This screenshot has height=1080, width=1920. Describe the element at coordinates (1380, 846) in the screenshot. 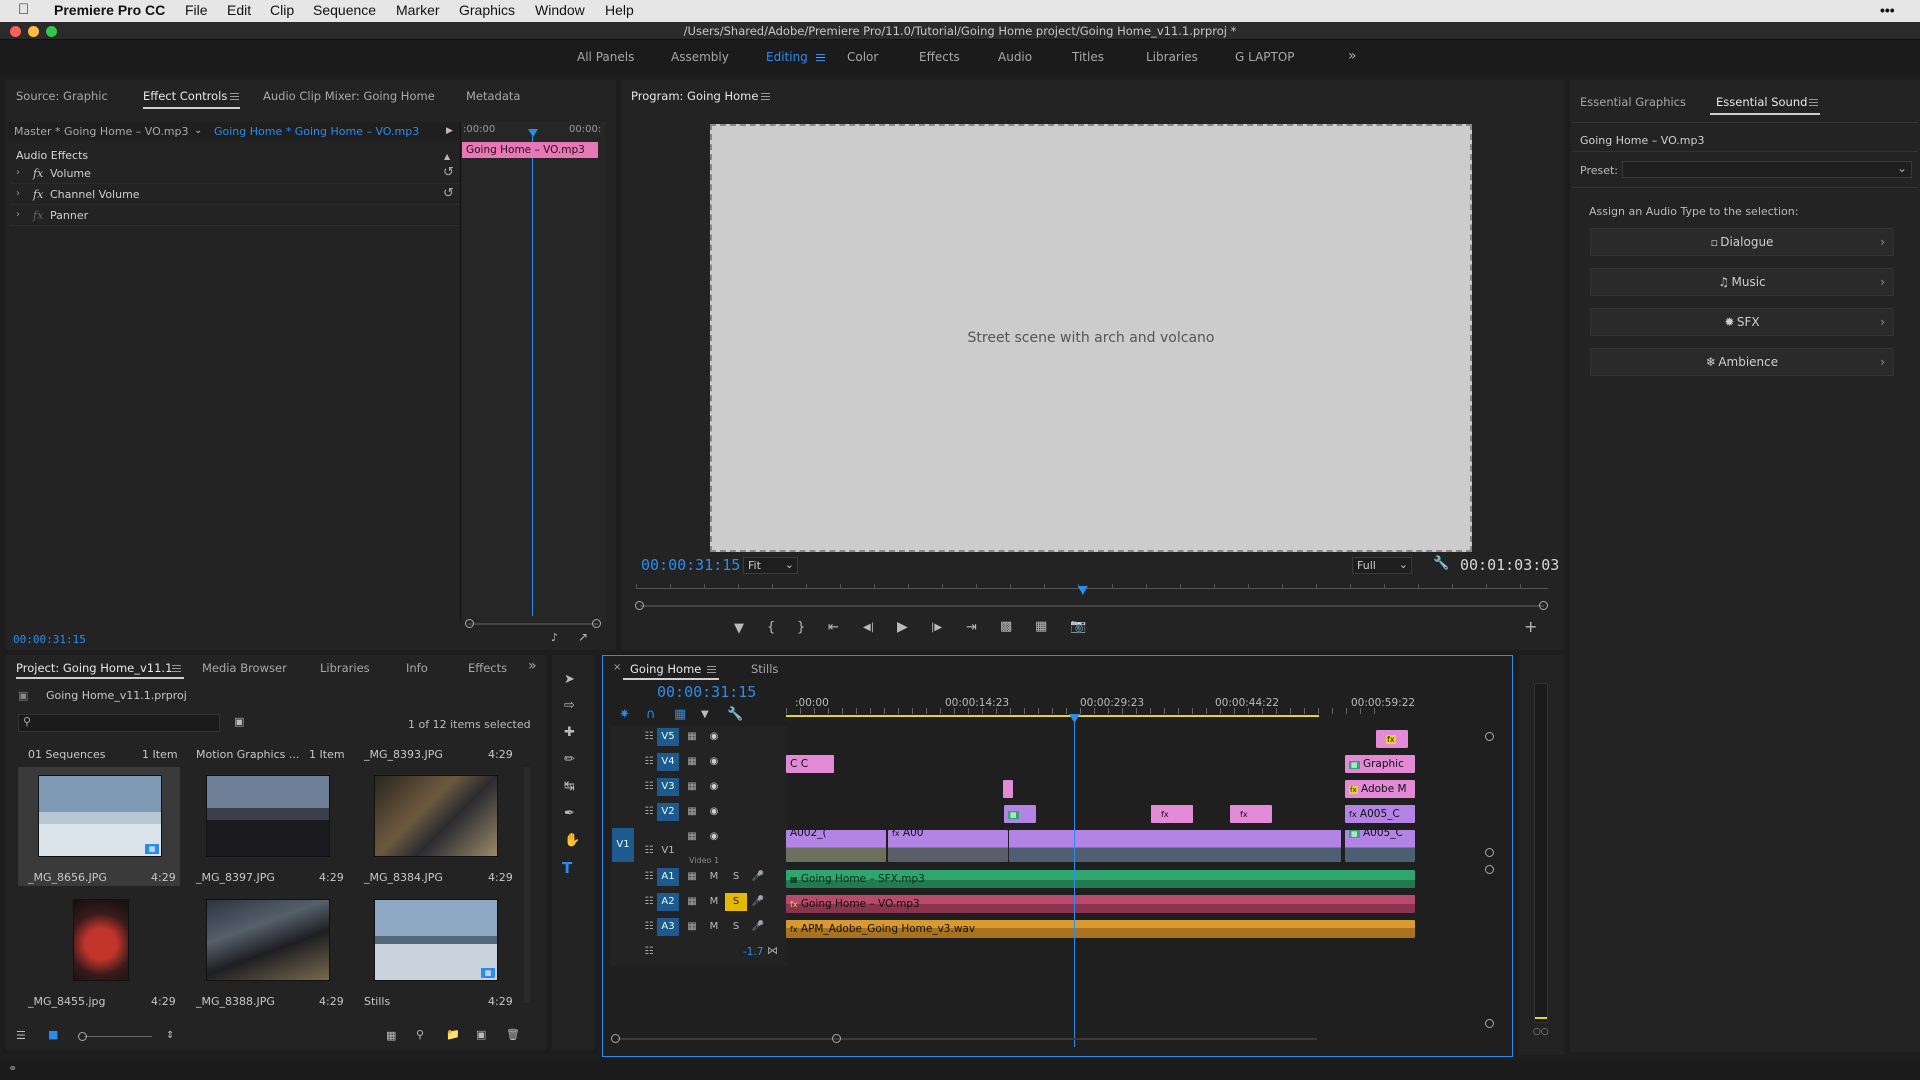

I see `clip-v1-a005: ▦ A005_C` at that location.